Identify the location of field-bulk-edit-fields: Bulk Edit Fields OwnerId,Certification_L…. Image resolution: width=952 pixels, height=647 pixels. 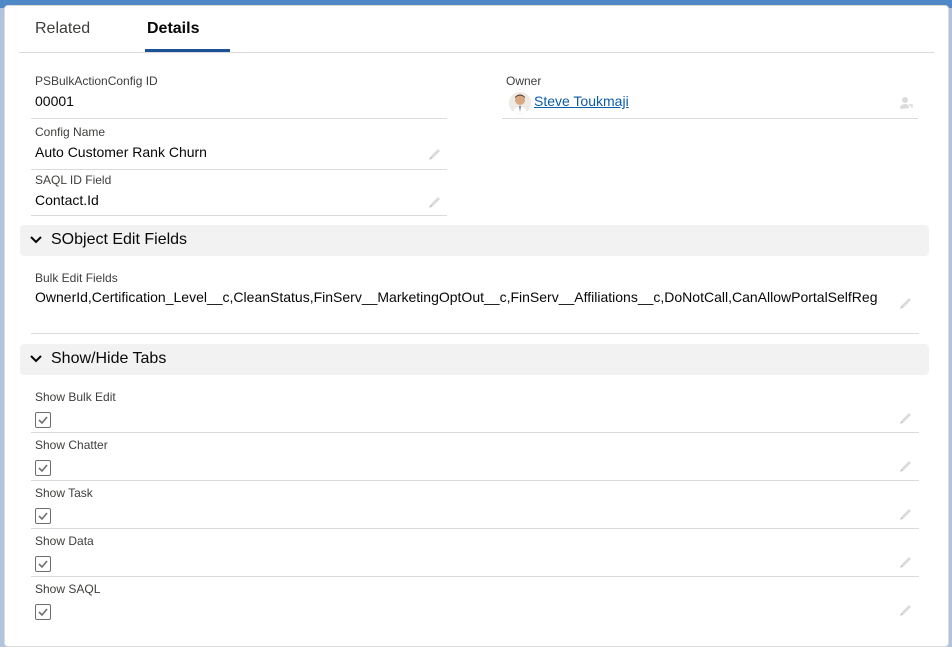
(478, 303).